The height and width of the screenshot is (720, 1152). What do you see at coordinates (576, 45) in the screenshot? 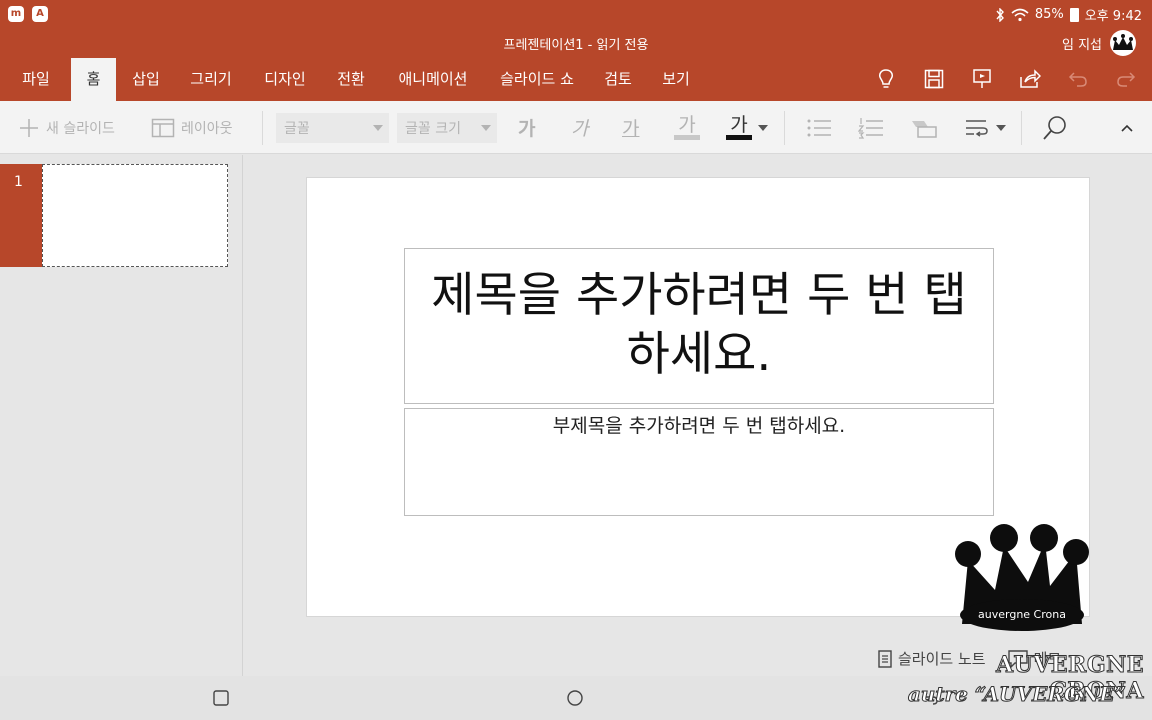
I see `document-title: 프레젠테이션1 - 읽기 전용` at bounding box center [576, 45].